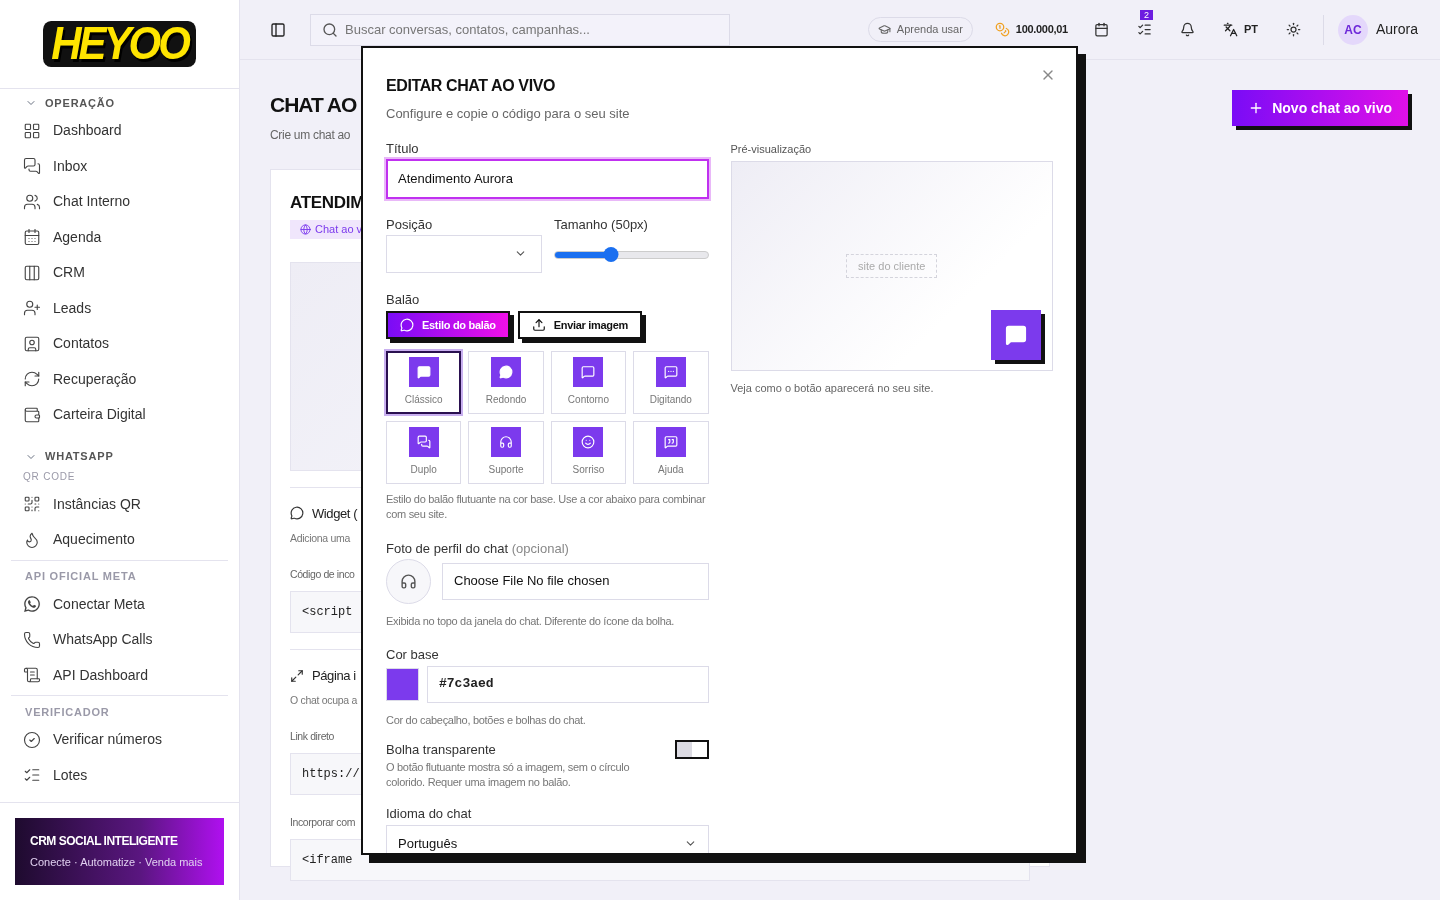 The image size is (1440, 900). I want to click on bubble-style-option: Suporte, so click(506, 452).